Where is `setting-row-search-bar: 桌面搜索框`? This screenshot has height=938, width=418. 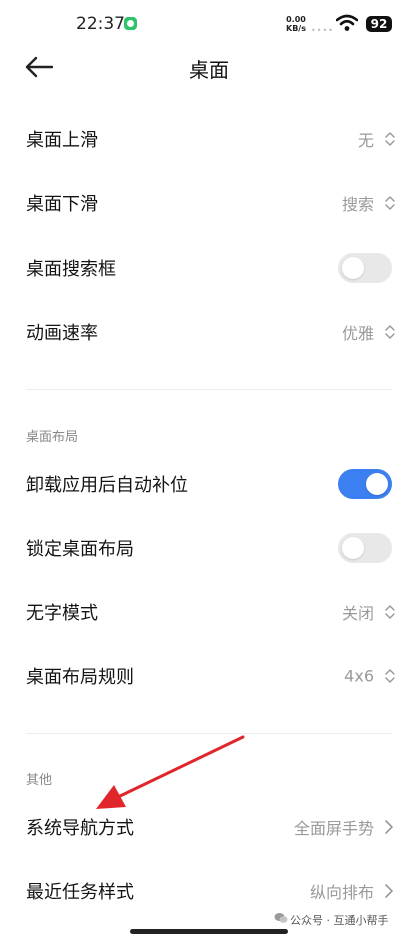 setting-row-search-bar: 桌面搜索框 is located at coordinates (209, 268).